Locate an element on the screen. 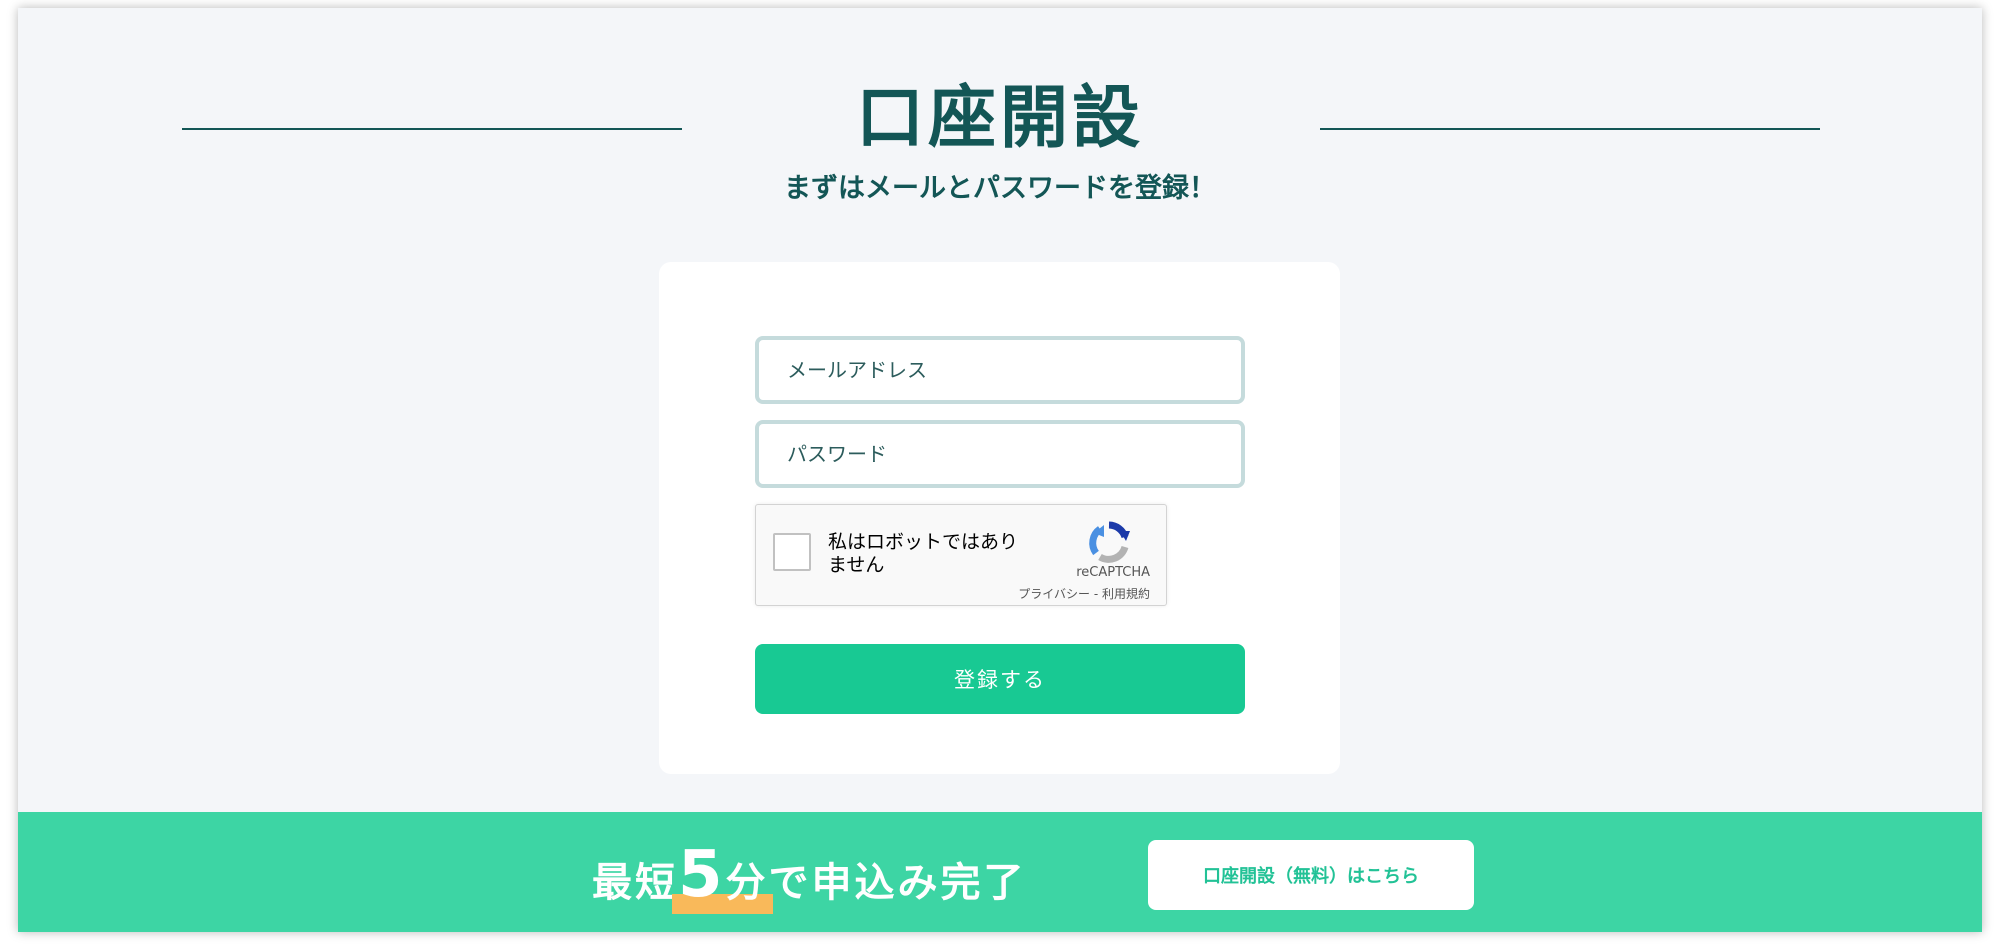  recaptcha-label: 私はロボットではありません is located at coordinates (923, 553).